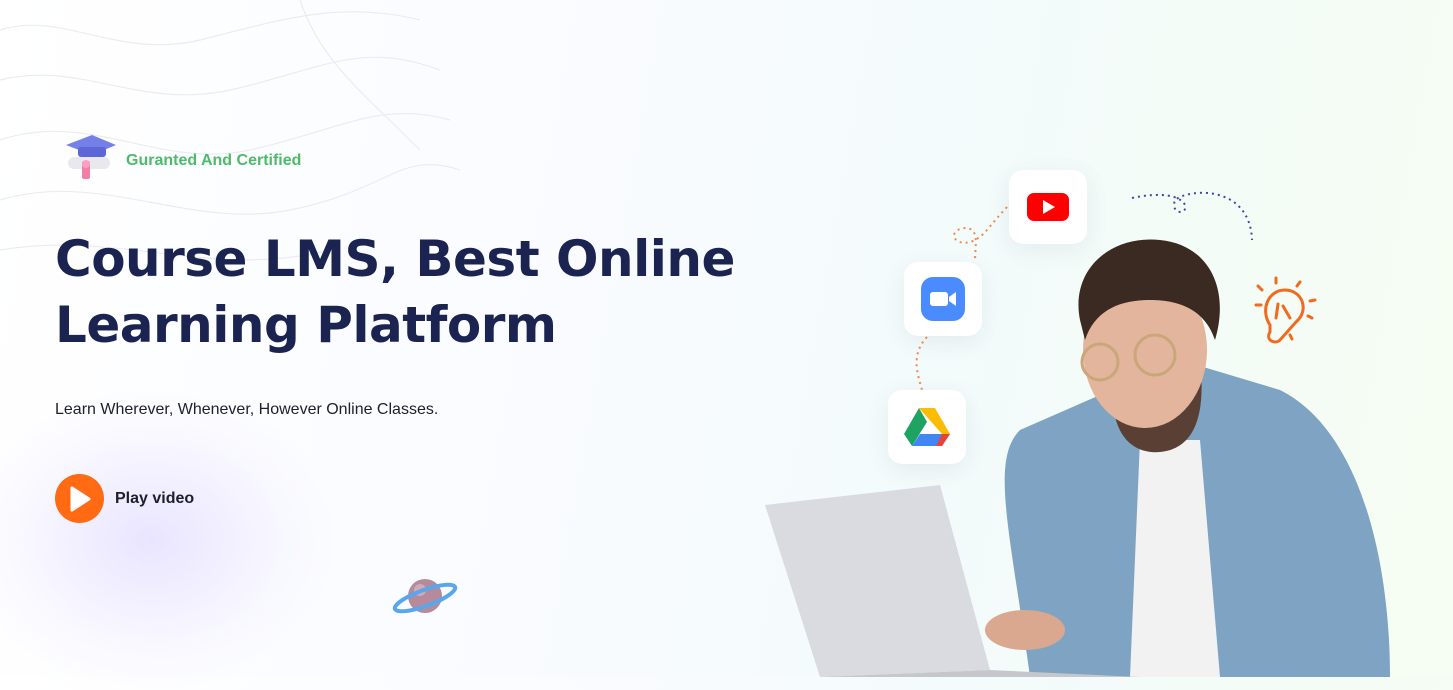 The height and width of the screenshot is (690, 1453). Describe the element at coordinates (79, 498) in the screenshot. I see `play-icon` at that location.